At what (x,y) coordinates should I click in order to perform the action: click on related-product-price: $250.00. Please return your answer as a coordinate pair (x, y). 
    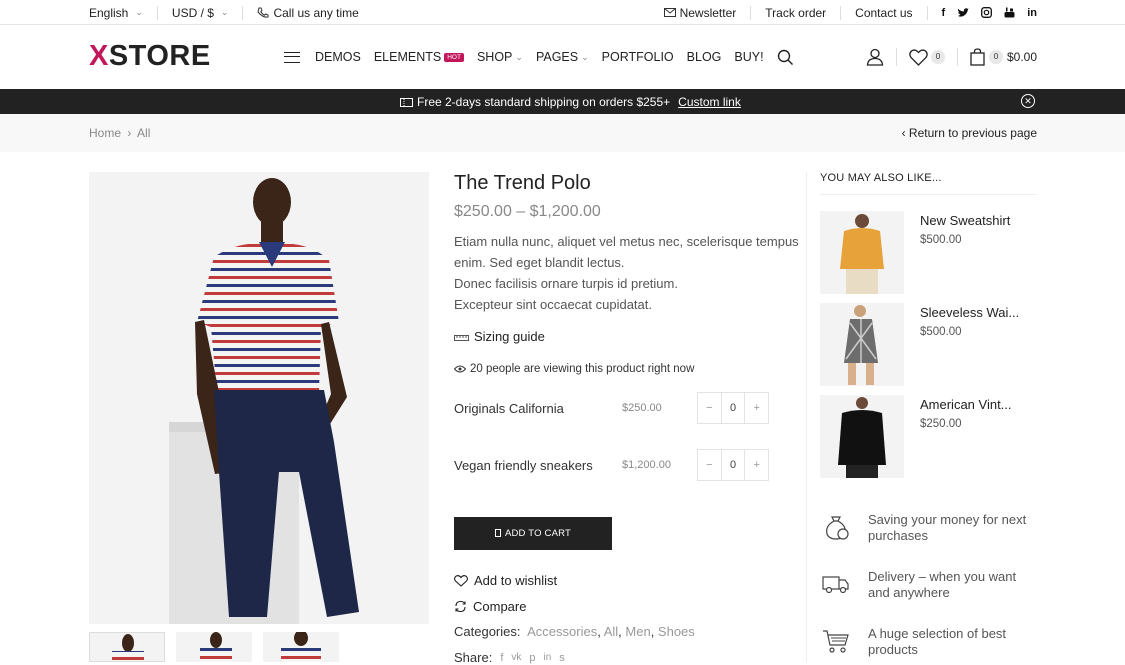
    Looking at the image, I should click on (941, 424).